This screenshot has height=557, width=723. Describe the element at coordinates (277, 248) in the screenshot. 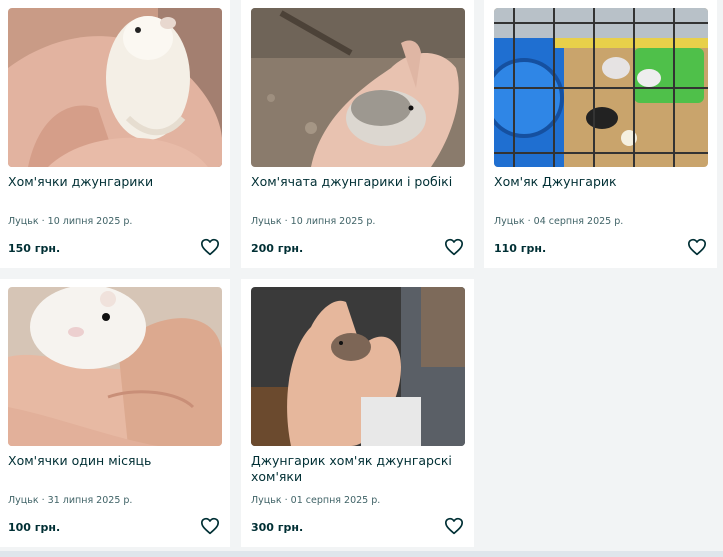

I see `listing-price: 200 грн.` at that location.